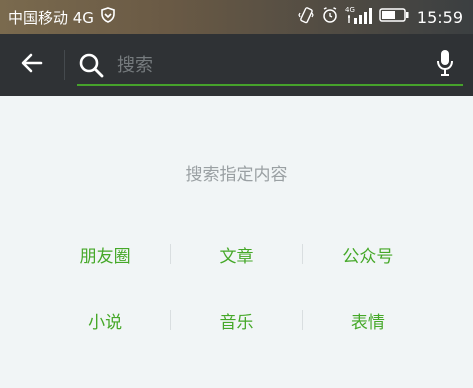 The image size is (473, 388). What do you see at coordinates (236, 17) in the screenshot?
I see `status-bar: 中国移动 4G 4G 15:59` at bounding box center [236, 17].